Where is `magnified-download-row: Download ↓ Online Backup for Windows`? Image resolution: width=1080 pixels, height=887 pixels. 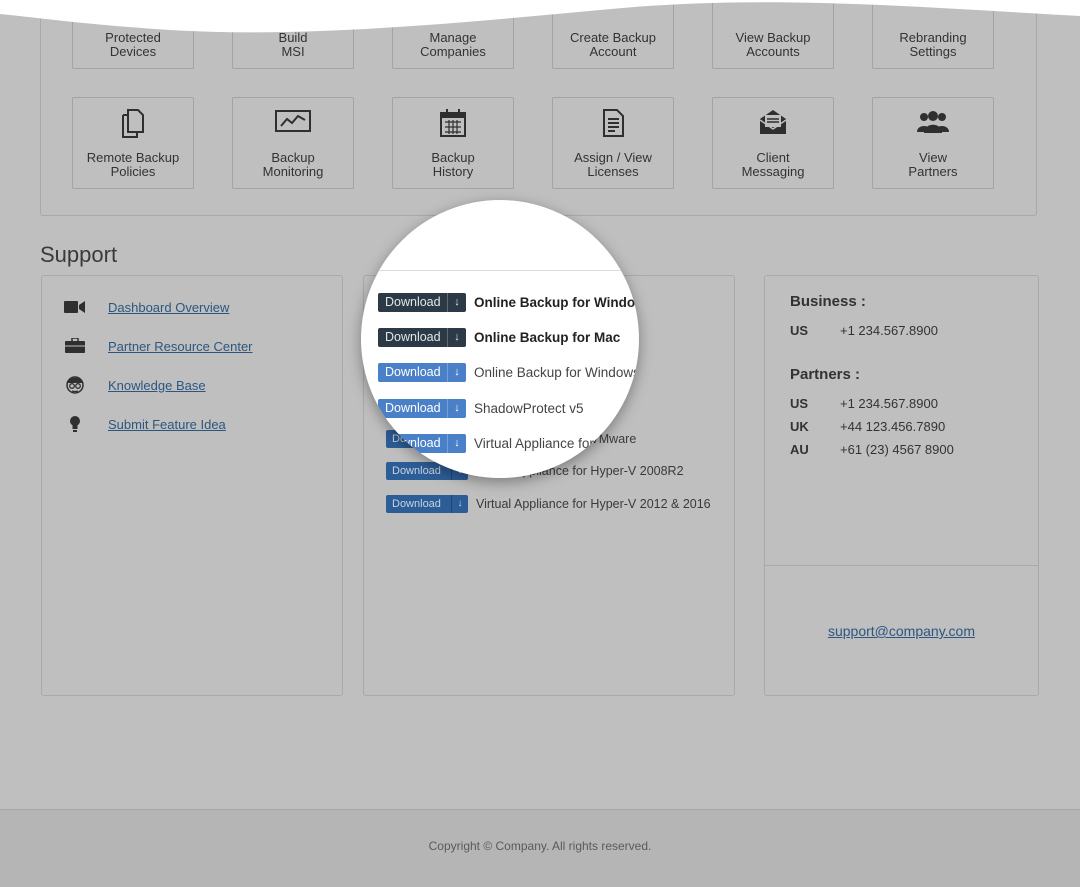 magnified-download-row: Download ↓ Online Backup for Windows is located at coordinates (508, 302).